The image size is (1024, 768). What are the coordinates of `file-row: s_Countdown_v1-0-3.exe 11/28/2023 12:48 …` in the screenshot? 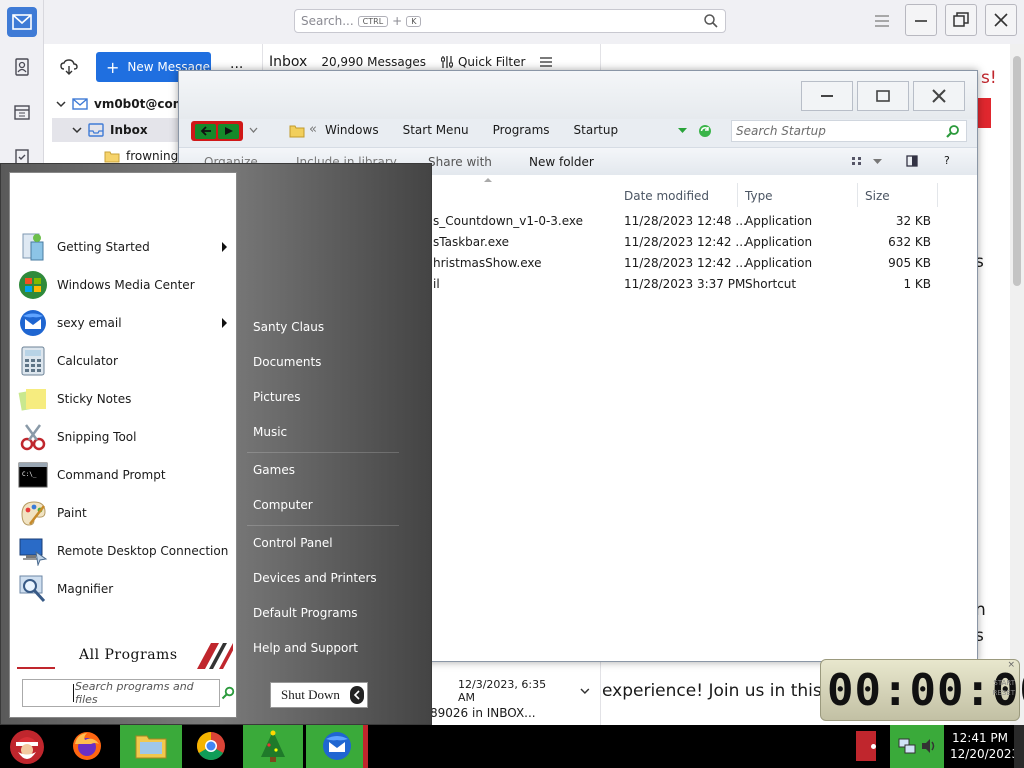 It's located at (699, 221).